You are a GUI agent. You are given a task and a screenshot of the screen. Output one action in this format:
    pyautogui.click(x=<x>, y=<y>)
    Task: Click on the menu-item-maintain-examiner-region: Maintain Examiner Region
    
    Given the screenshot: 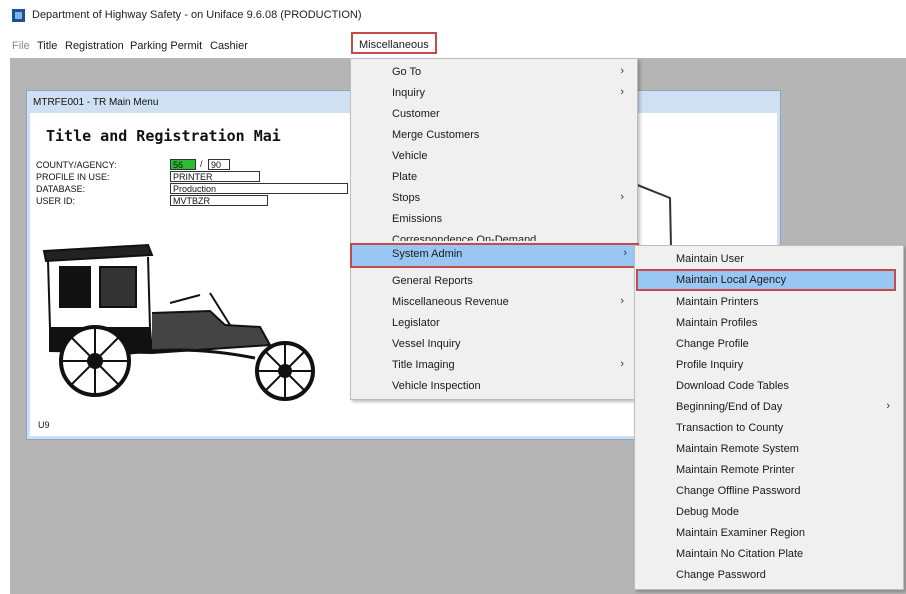 What is the action you would take?
    pyautogui.click(x=769, y=532)
    